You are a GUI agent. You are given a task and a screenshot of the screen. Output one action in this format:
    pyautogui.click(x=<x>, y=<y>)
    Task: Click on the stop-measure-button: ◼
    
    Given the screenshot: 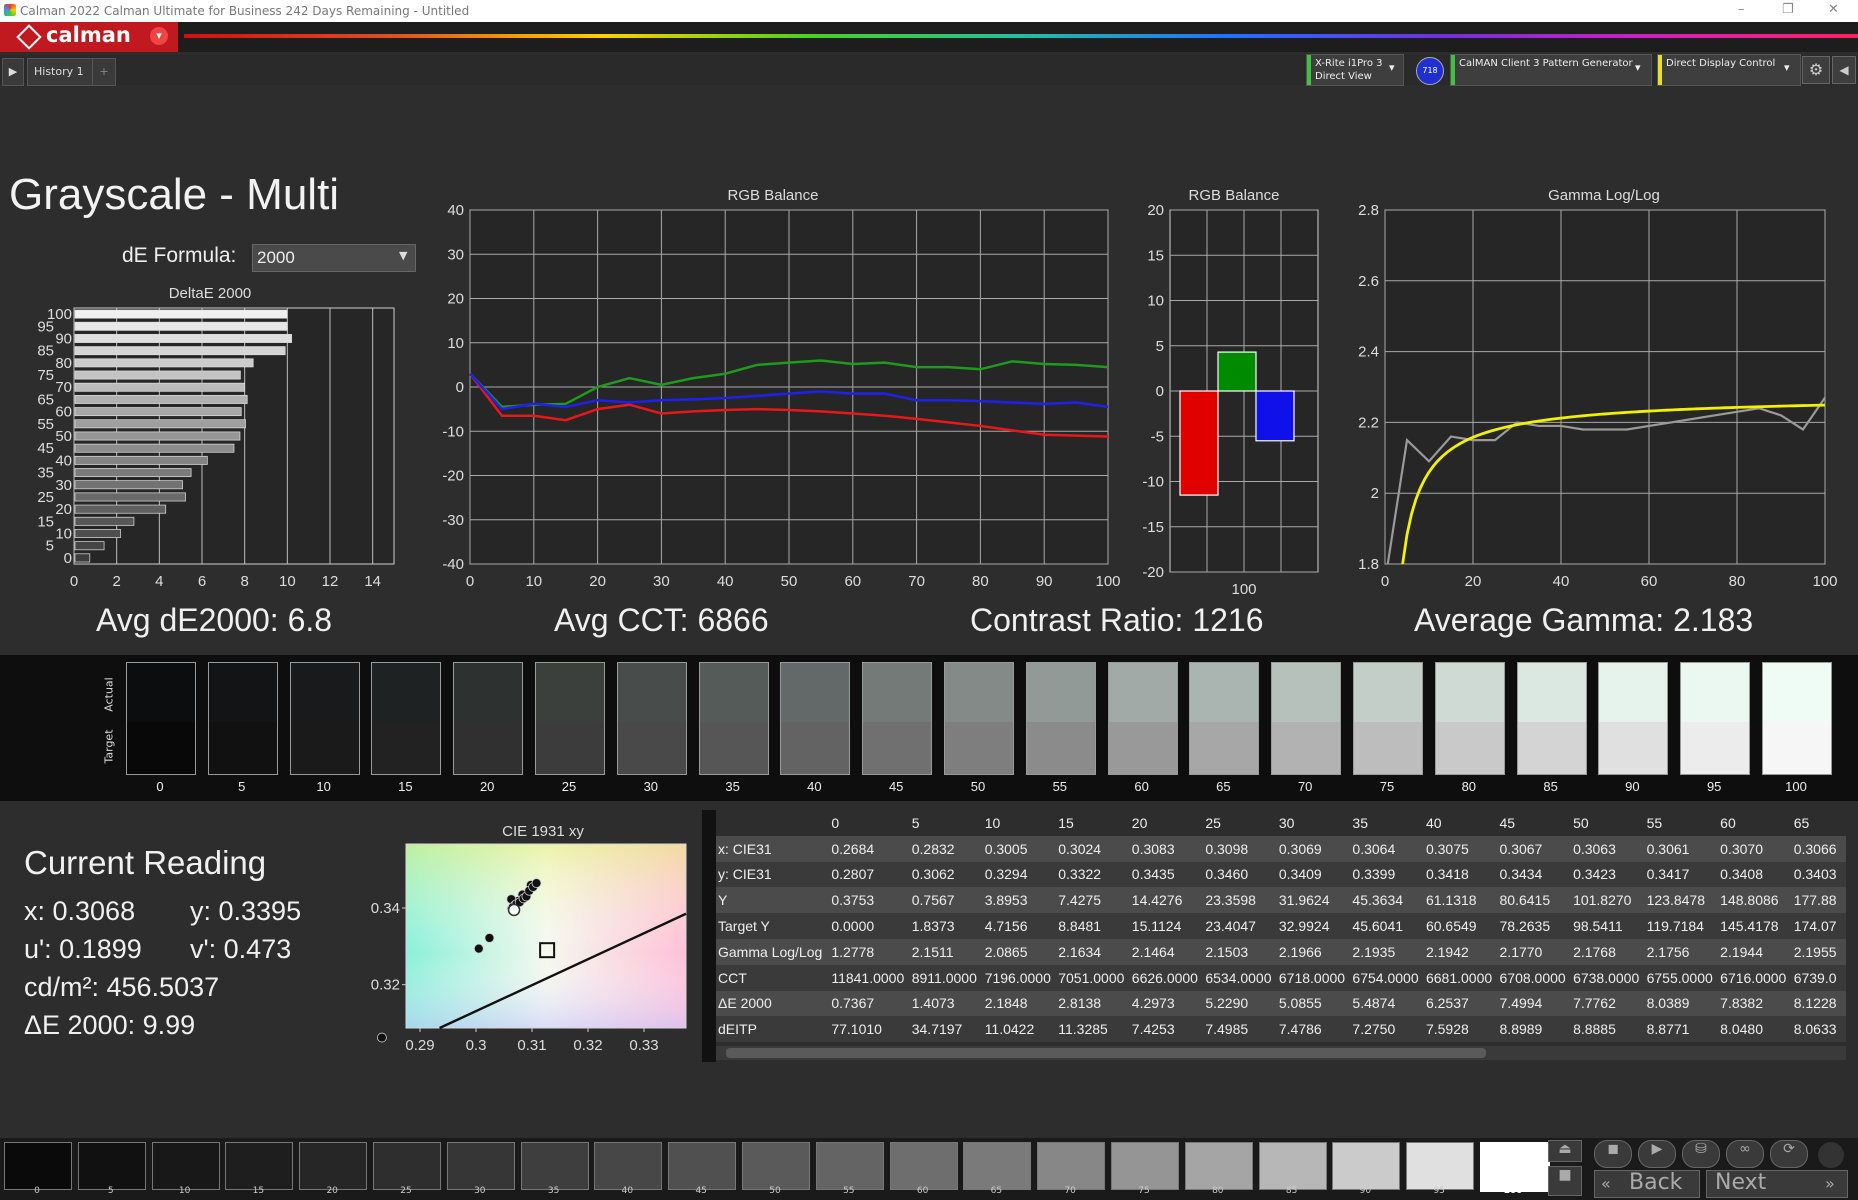 What is the action you would take?
    pyautogui.click(x=1613, y=1154)
    